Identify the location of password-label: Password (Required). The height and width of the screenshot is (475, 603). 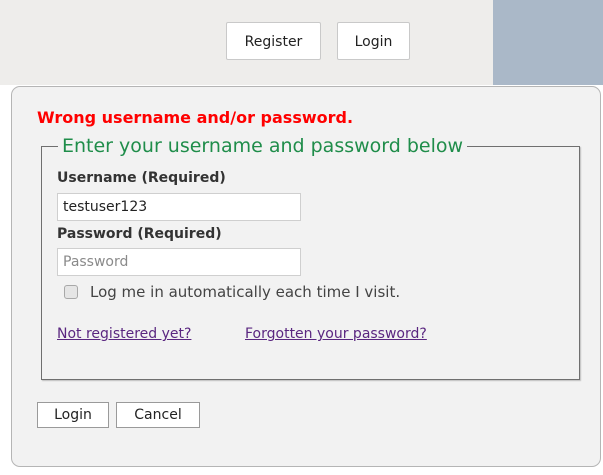
(139, 234).